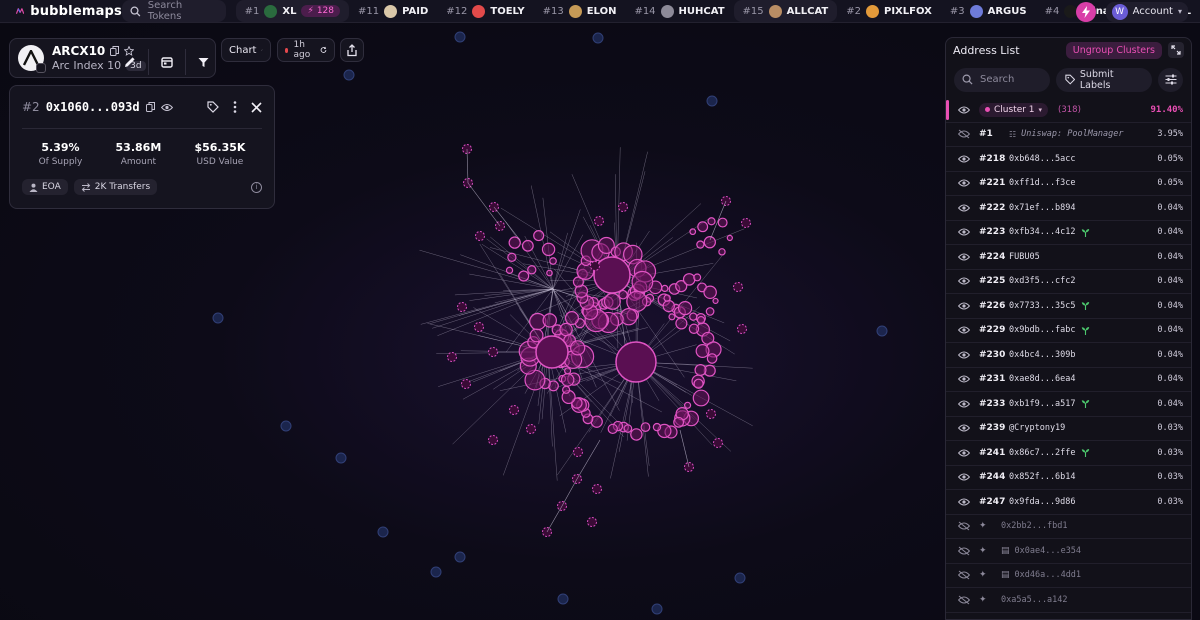 The width and height of the screenshot is (1200, 620). Describe the element at coordinates (785, 11) in the screenshot. I see `trending-token-5: #15 ALLCAT` at that location.